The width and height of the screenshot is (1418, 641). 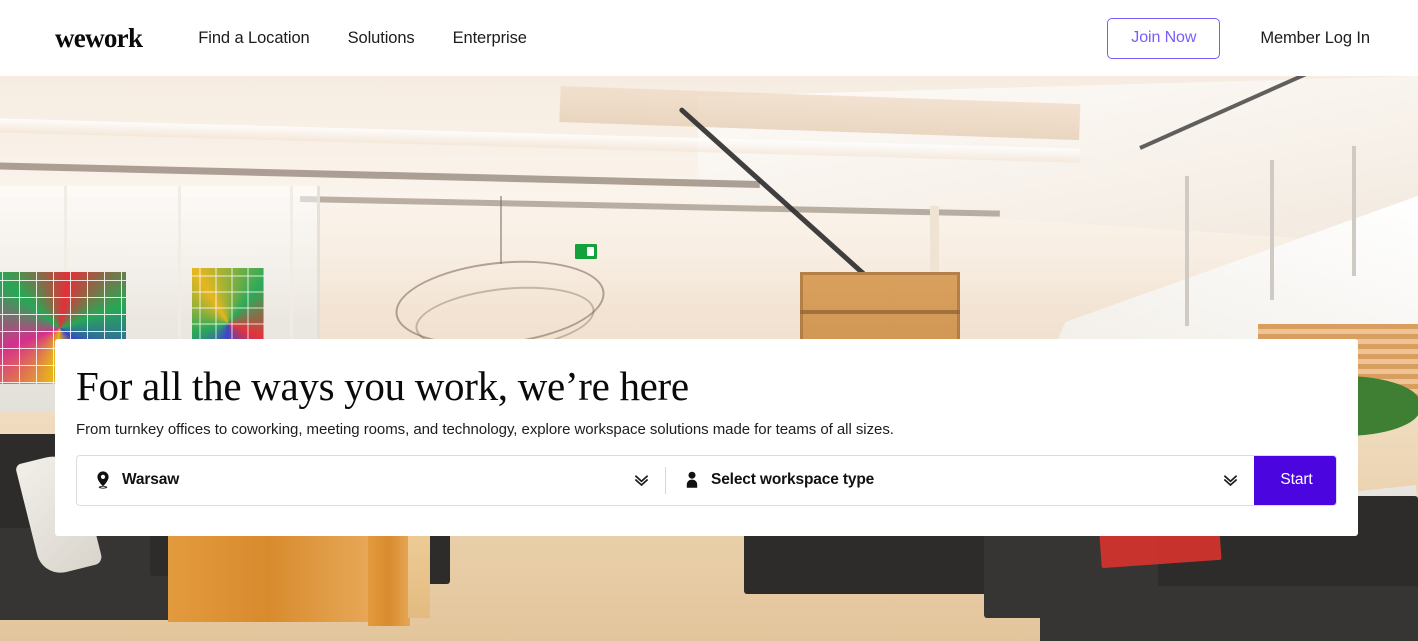 I want to click on ceiling-track, so click(x=380, y=175).